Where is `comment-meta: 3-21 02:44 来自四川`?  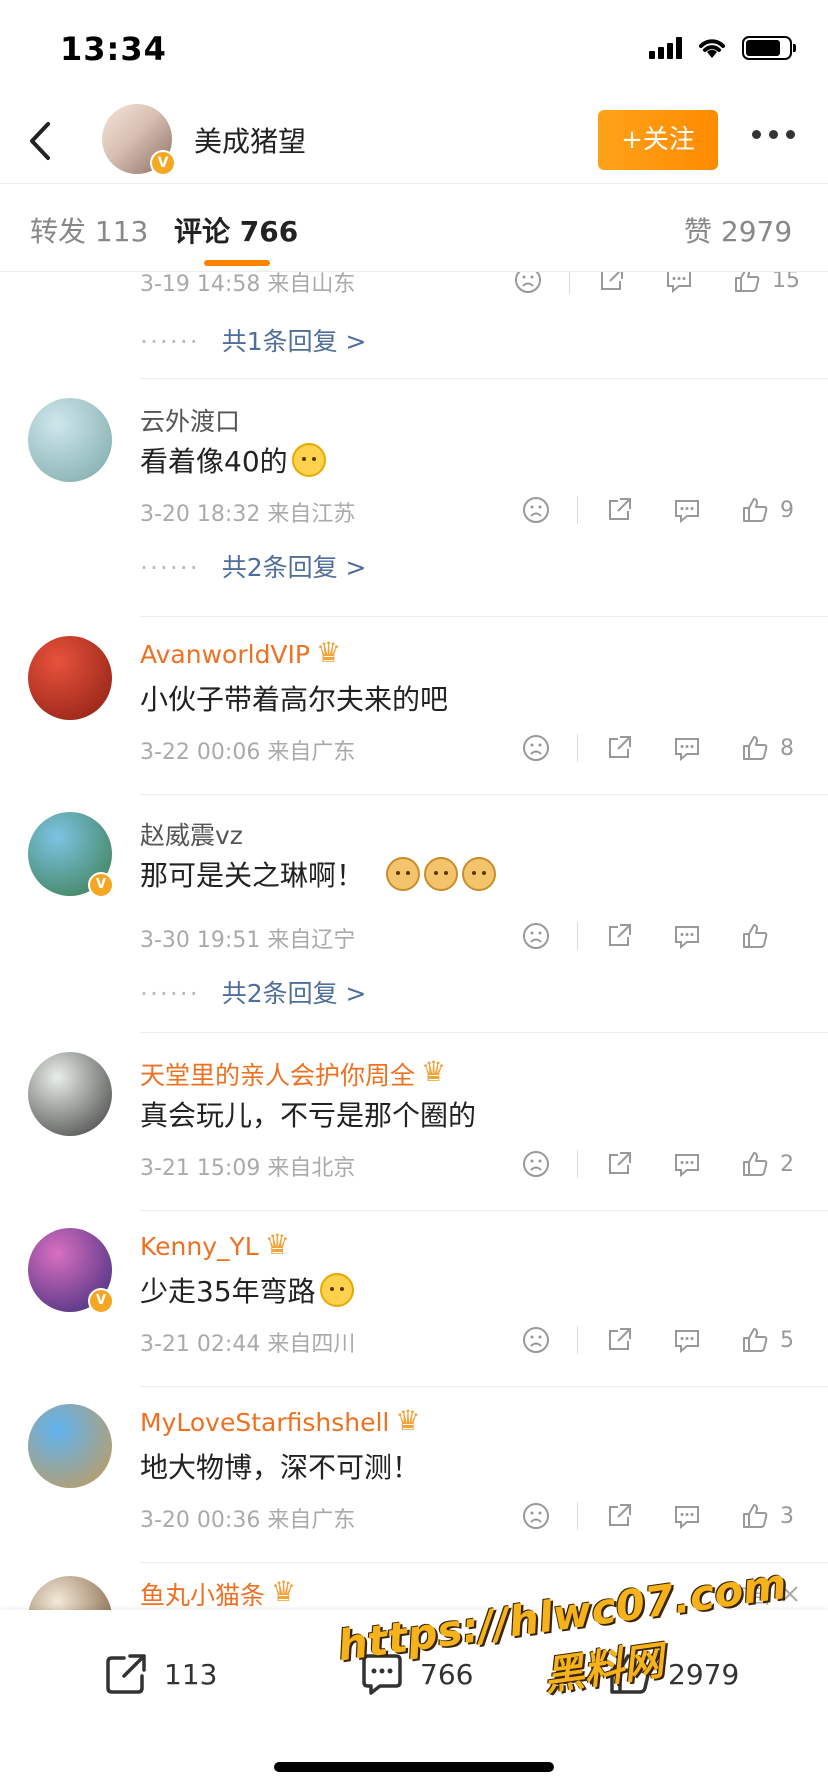
comment-meta: 3-21 02:44 来自四川 is located at coordinates (248, 1344).